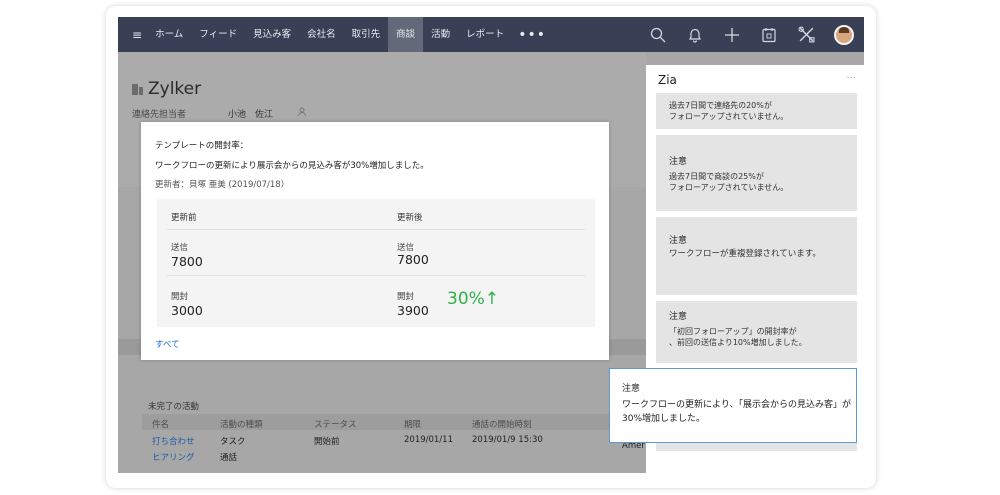 The image size is (1000, 495). I want to click on before-sent-label: 送信, so click(180, 248).